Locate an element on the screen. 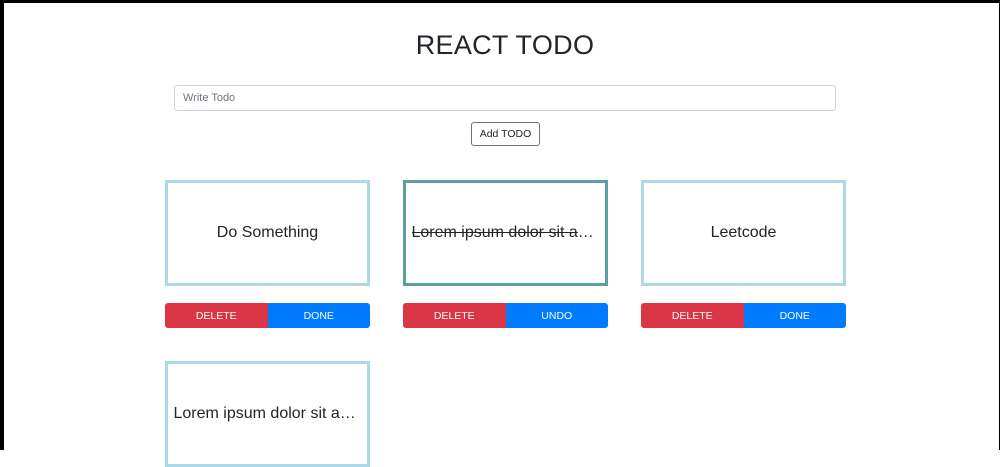 The height and width of the screenshot is (467, 1000). window-frame-top is located at coordinates (500, 1).